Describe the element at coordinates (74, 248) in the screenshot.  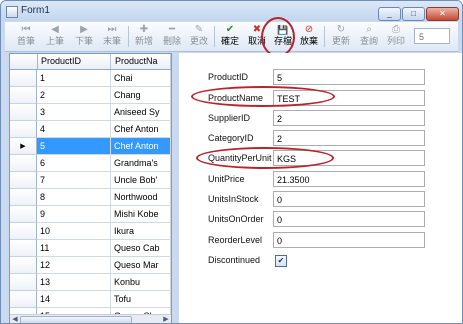
I see `cell-productid: 11` at that location.